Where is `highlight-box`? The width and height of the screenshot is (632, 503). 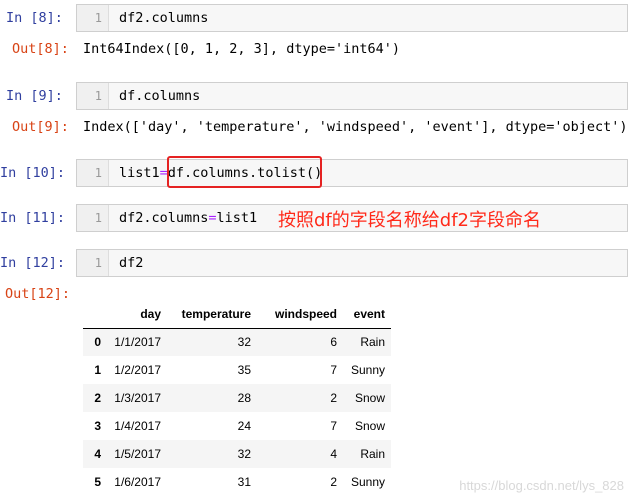
highlight-box is located at coordinates (244, 172).